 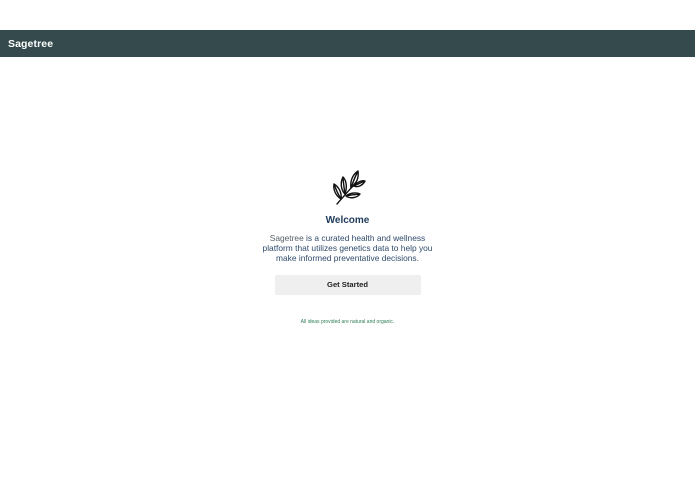 What do you see at coordinates (349, 187) in the screenshot?
I see `sage-leaf-icon` at bounding box center [349, 187].